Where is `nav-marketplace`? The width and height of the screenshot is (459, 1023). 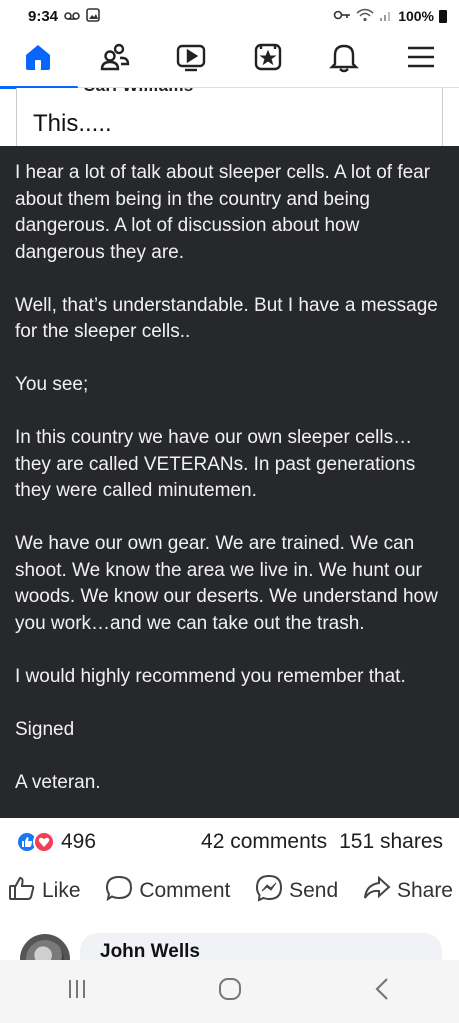 nav-marketplace is located at coordinates (268, 60).